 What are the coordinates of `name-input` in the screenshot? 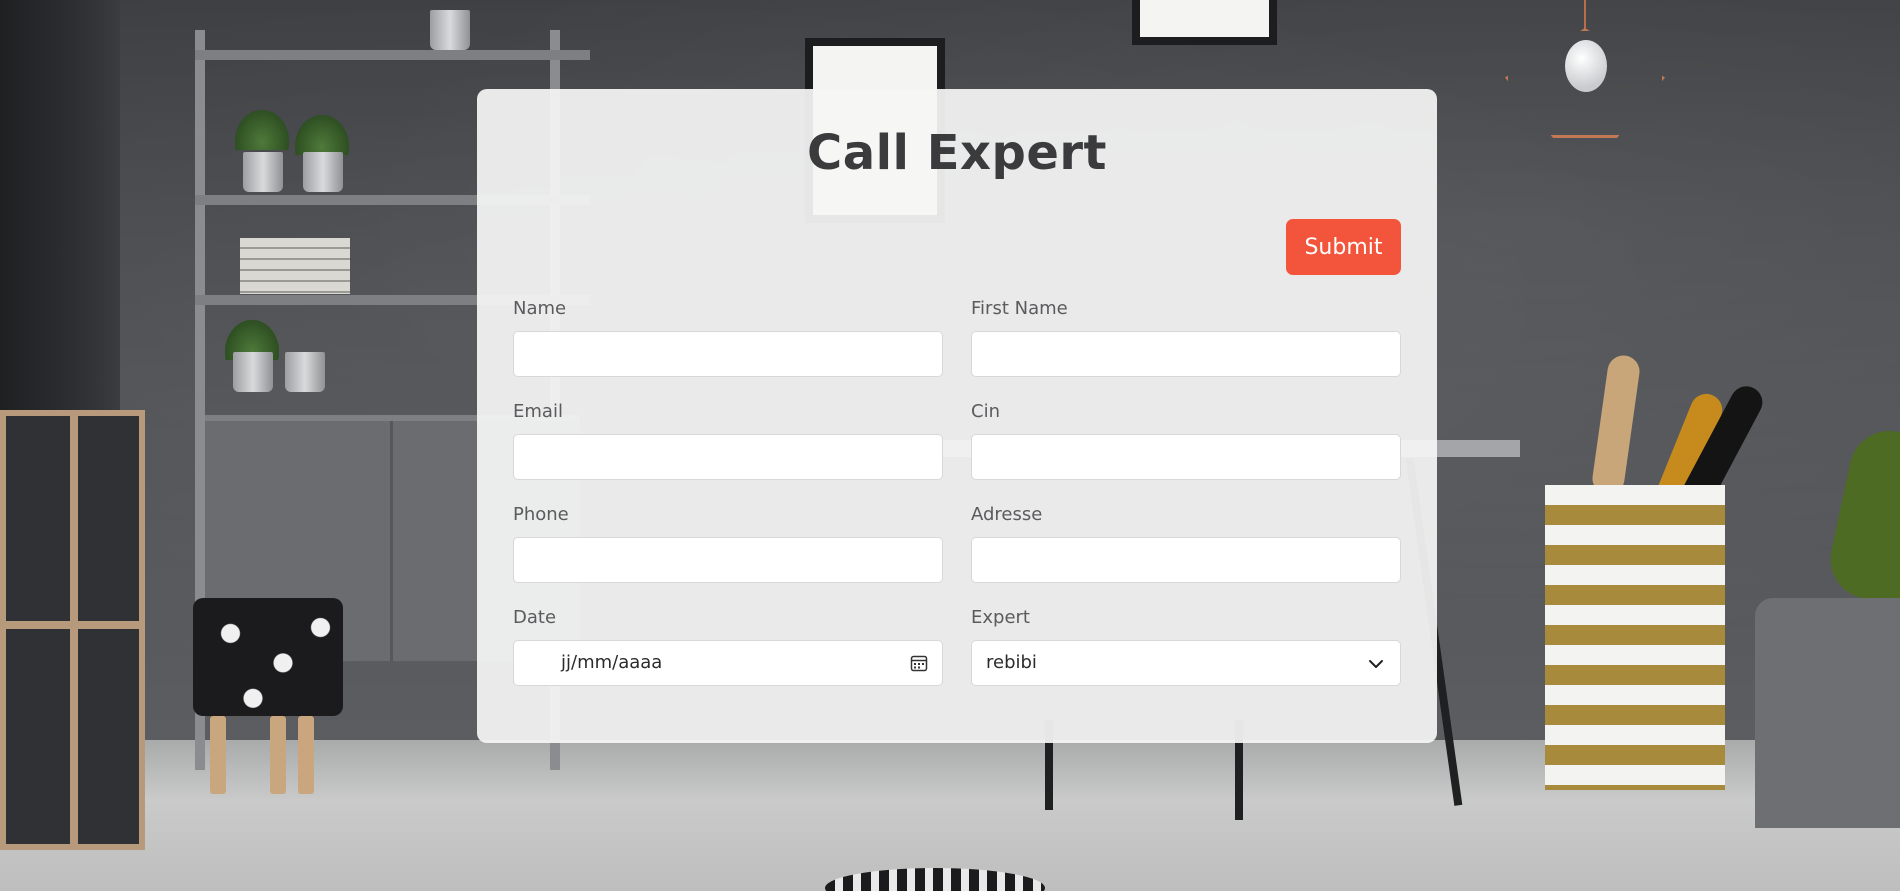 It's located at (728, 354).